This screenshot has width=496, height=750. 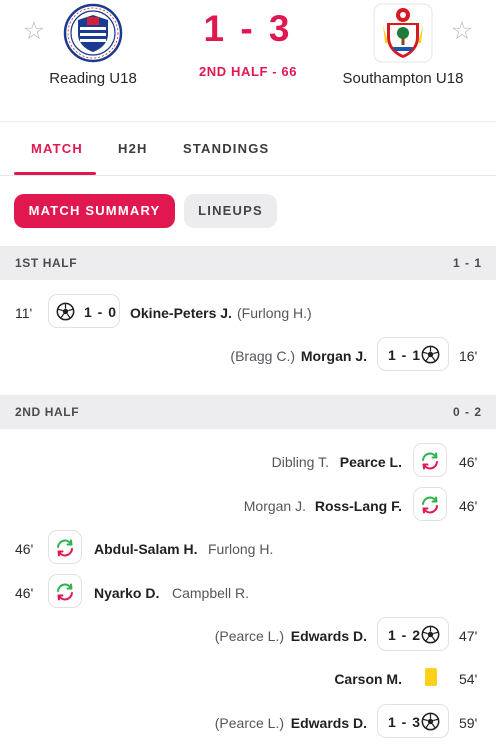 I want to click on assist-name: (Bragg C.), so click(x=262, y=356).